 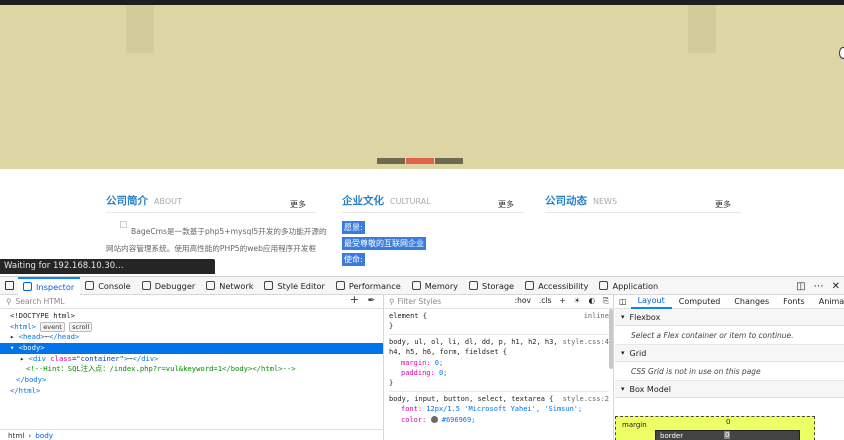 I want to click on rule-source: style.css:2, so click(x=586, y=399).